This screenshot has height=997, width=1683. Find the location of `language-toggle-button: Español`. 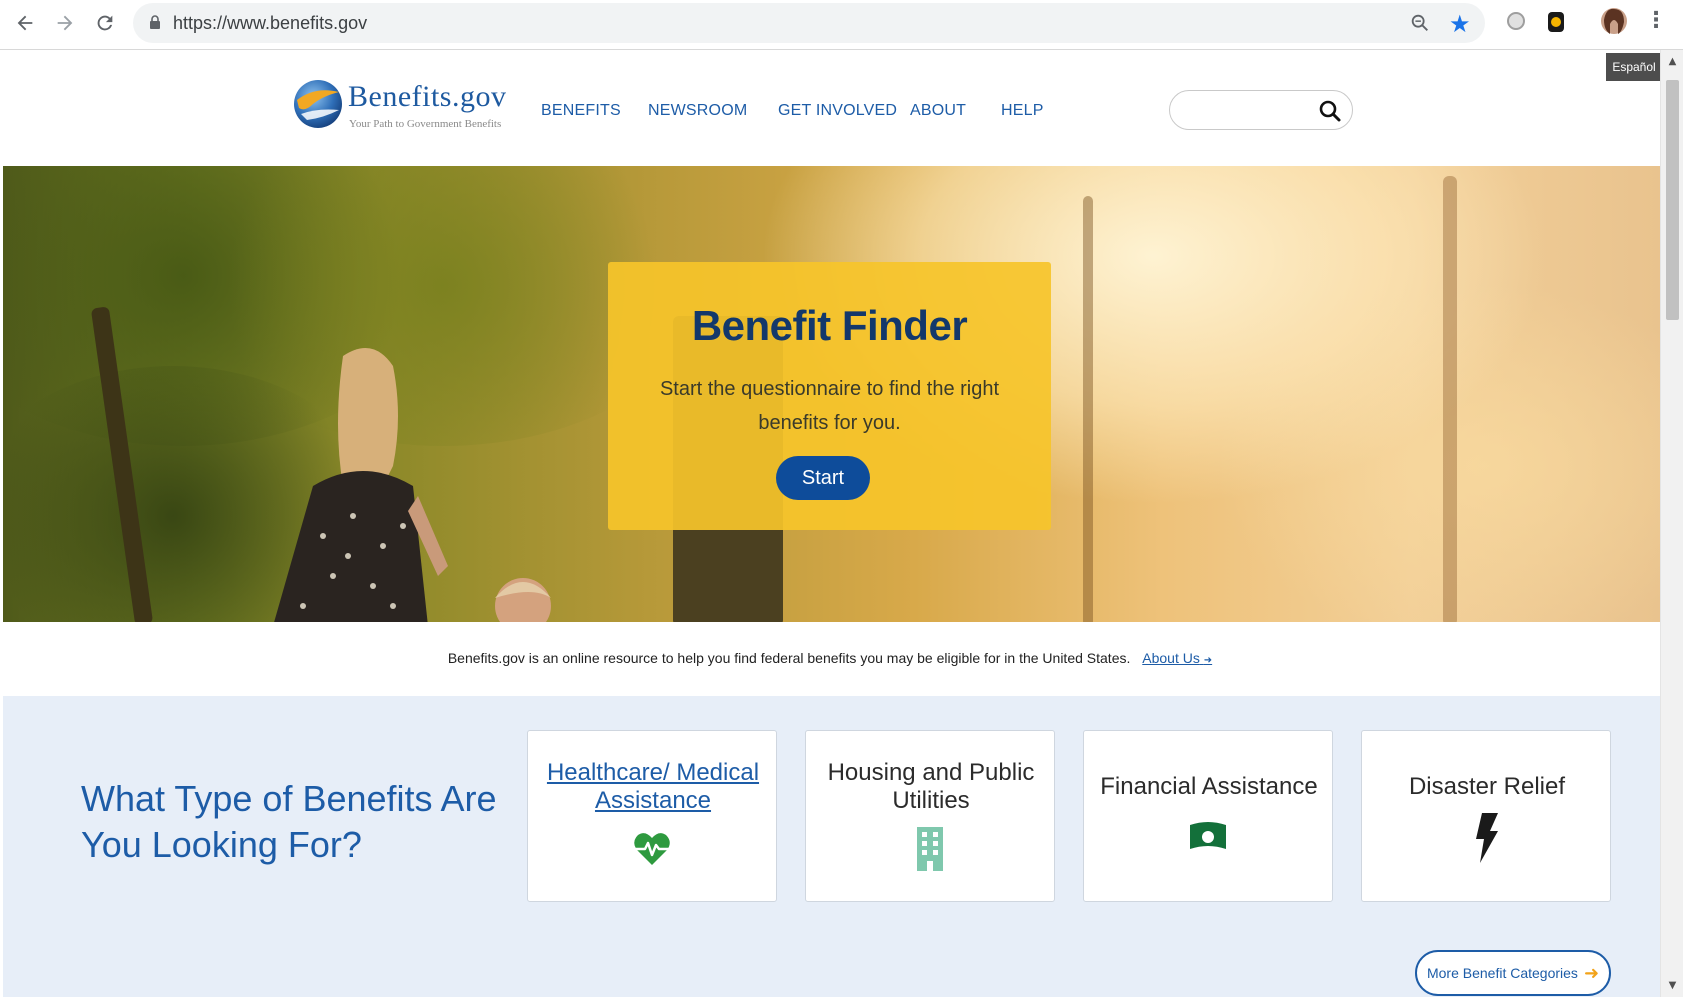

language-toggle-button: Español is located at coordinates (1633, 67).